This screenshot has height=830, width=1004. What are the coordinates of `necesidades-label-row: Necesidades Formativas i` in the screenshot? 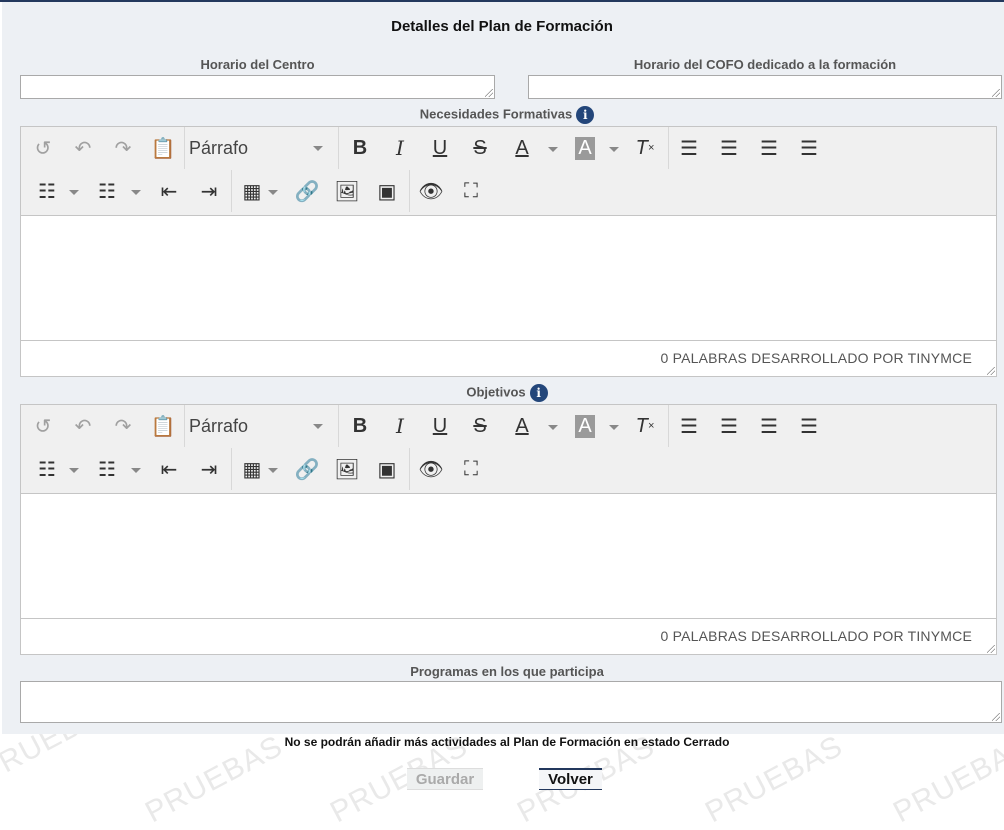 It's located at (502, 115).